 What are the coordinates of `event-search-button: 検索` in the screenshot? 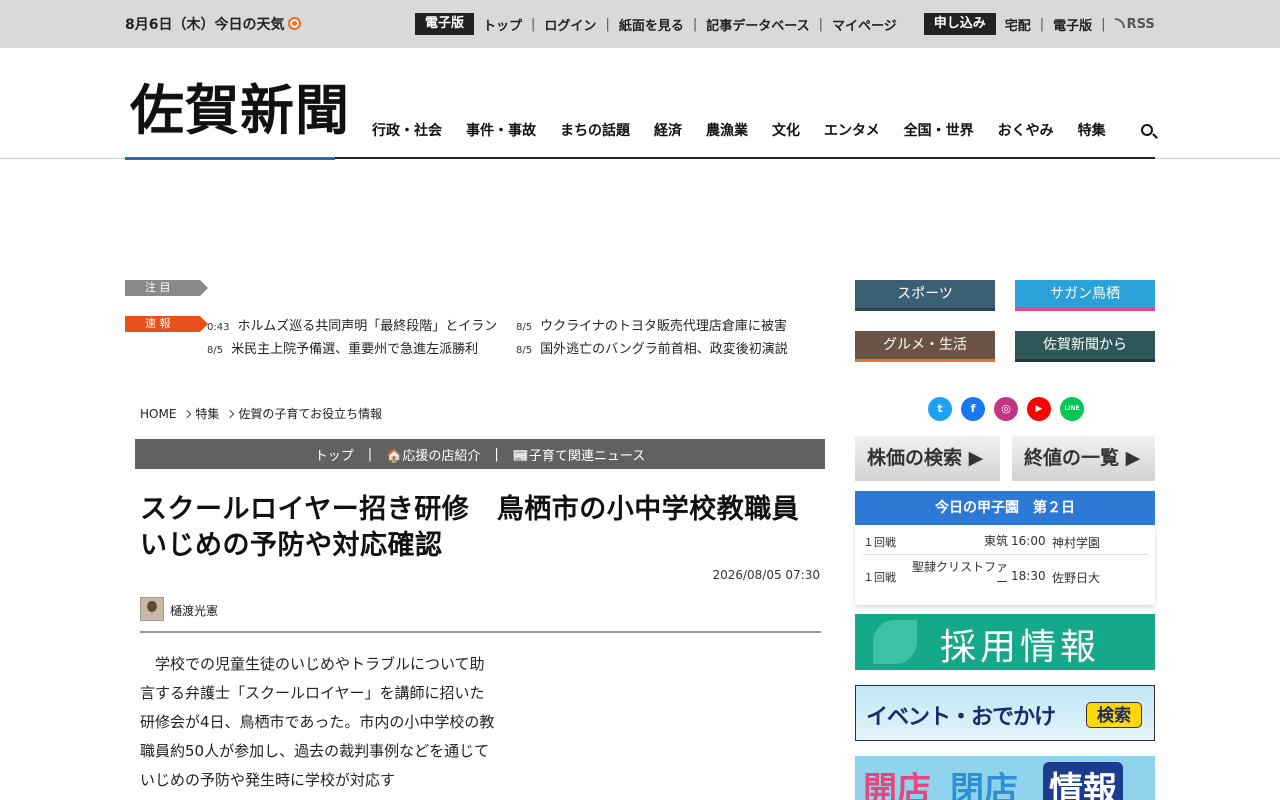 It's located at (1114, 715).